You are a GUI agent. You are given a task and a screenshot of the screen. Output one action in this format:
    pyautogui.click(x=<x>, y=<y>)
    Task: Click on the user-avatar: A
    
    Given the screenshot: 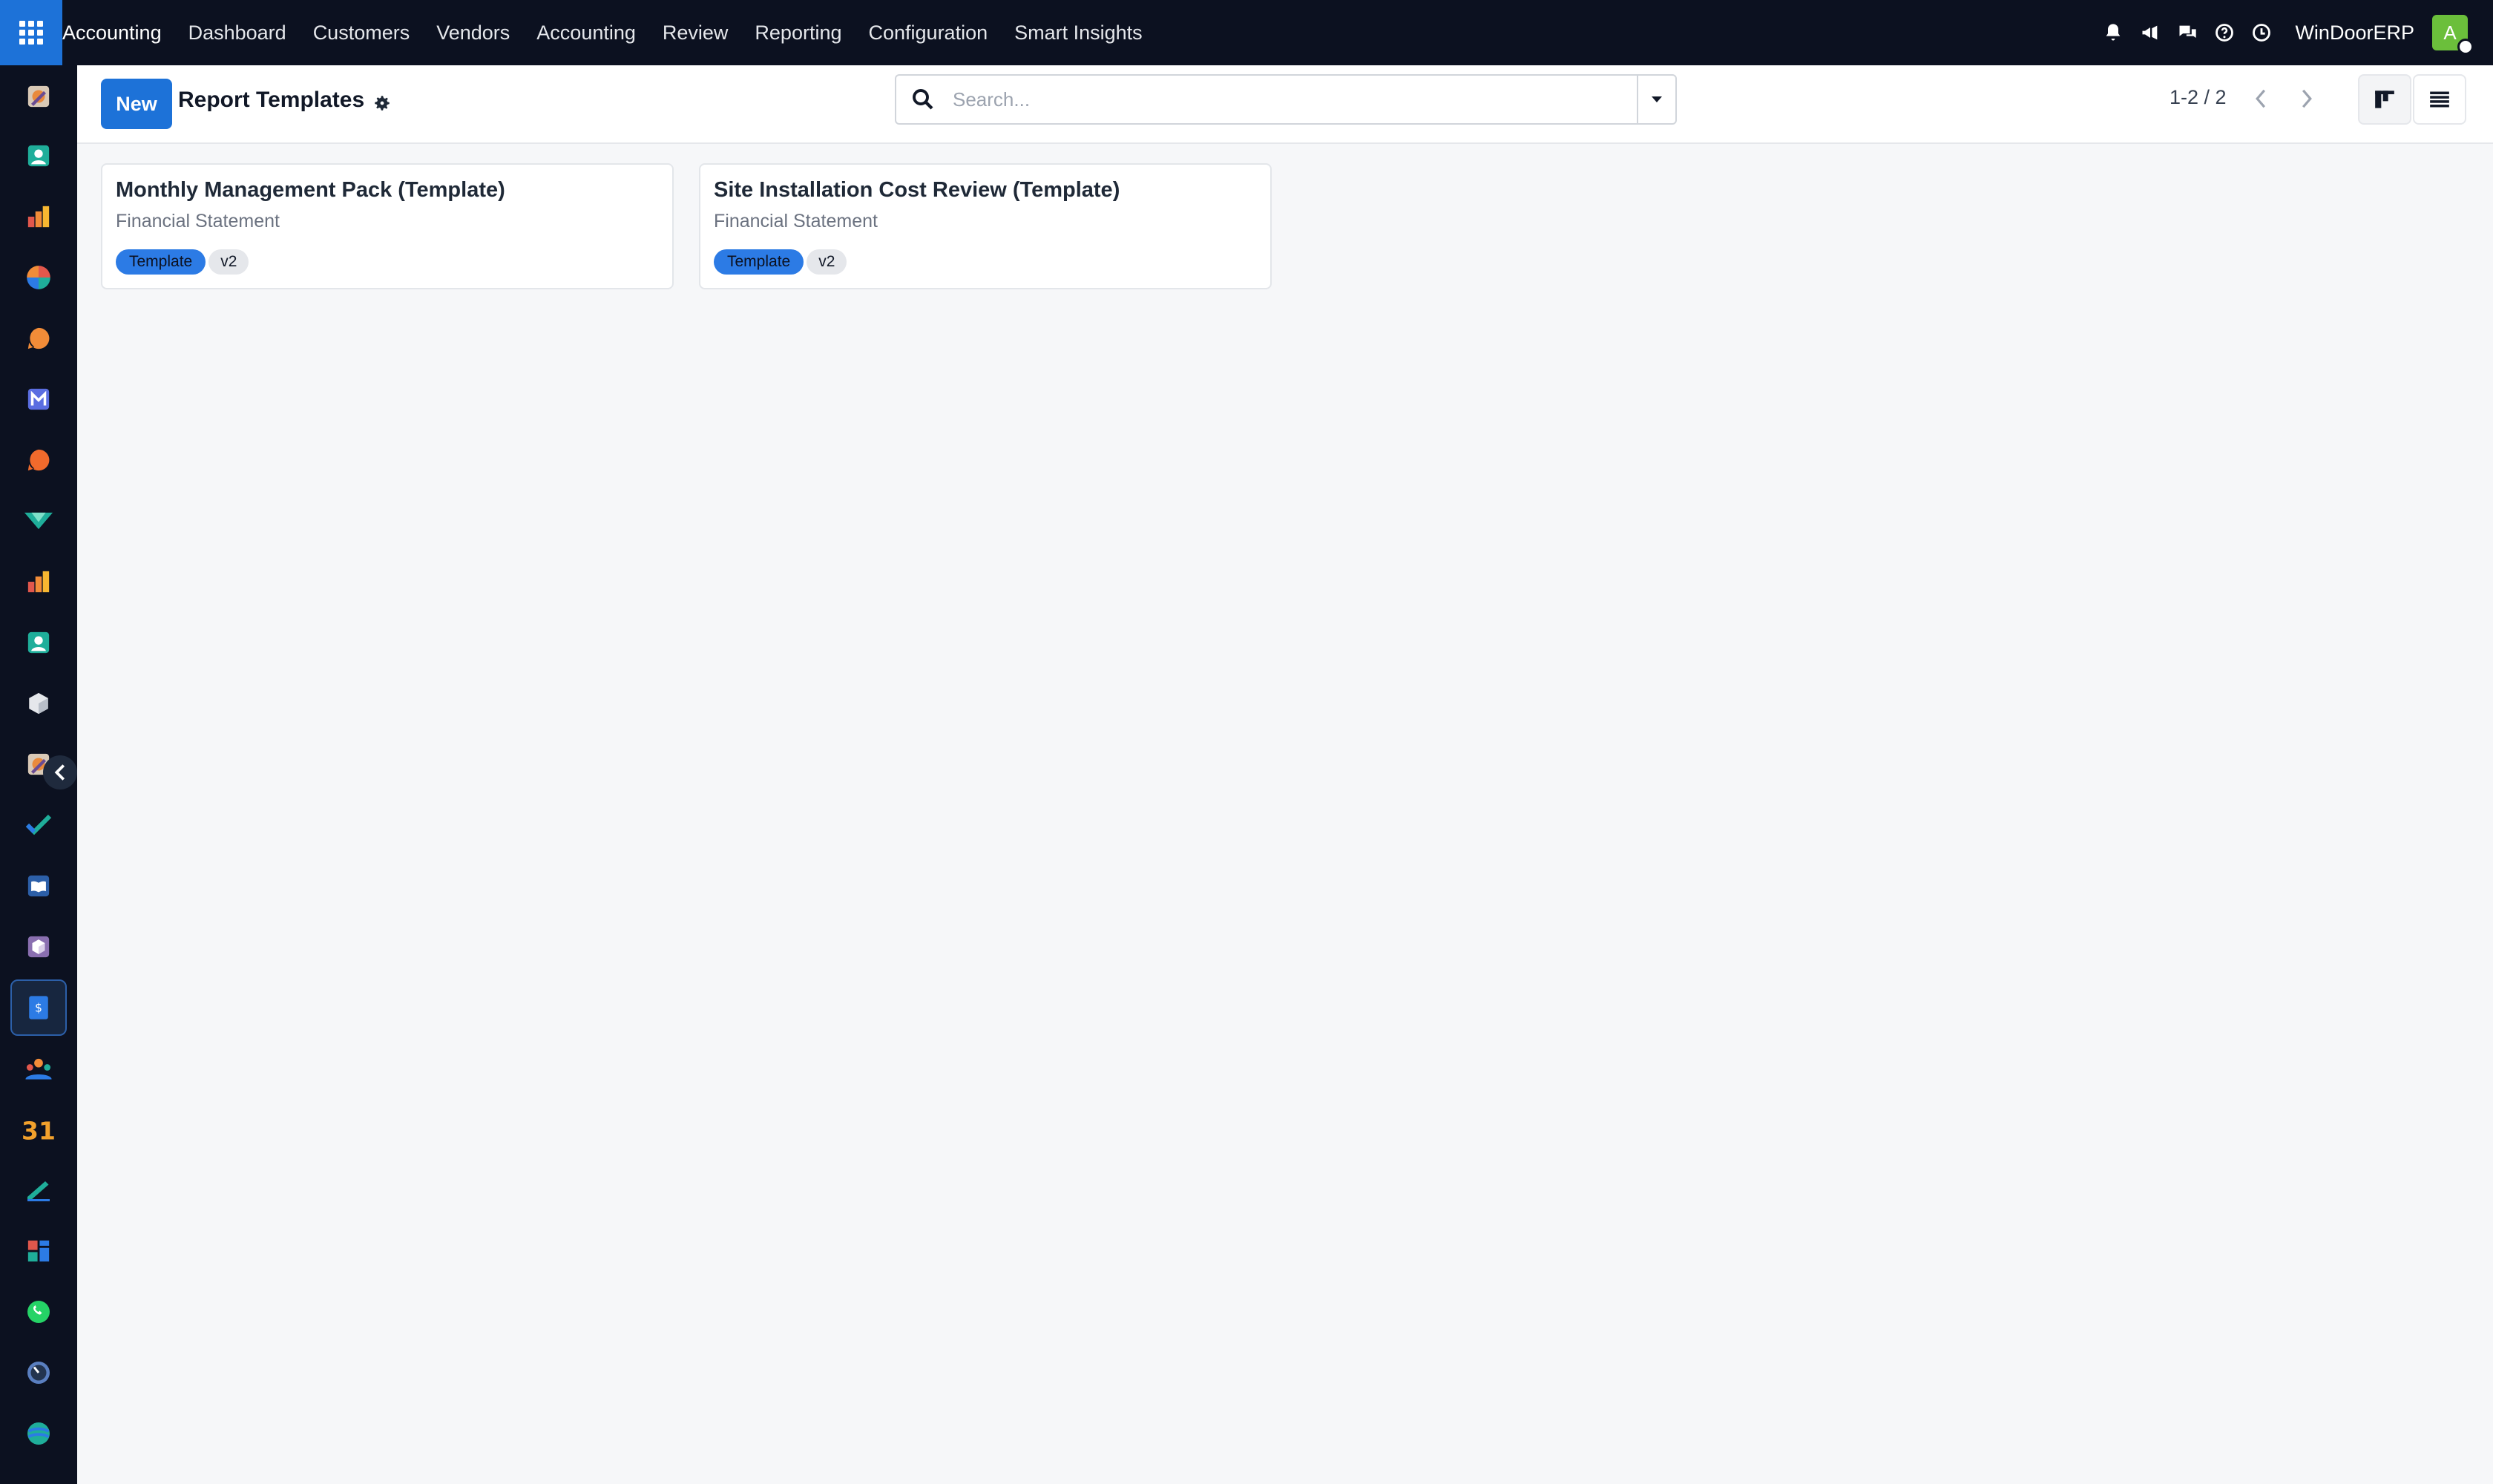 What is the action you would take?
    pyautogui.click(x=2453, y=35)
    